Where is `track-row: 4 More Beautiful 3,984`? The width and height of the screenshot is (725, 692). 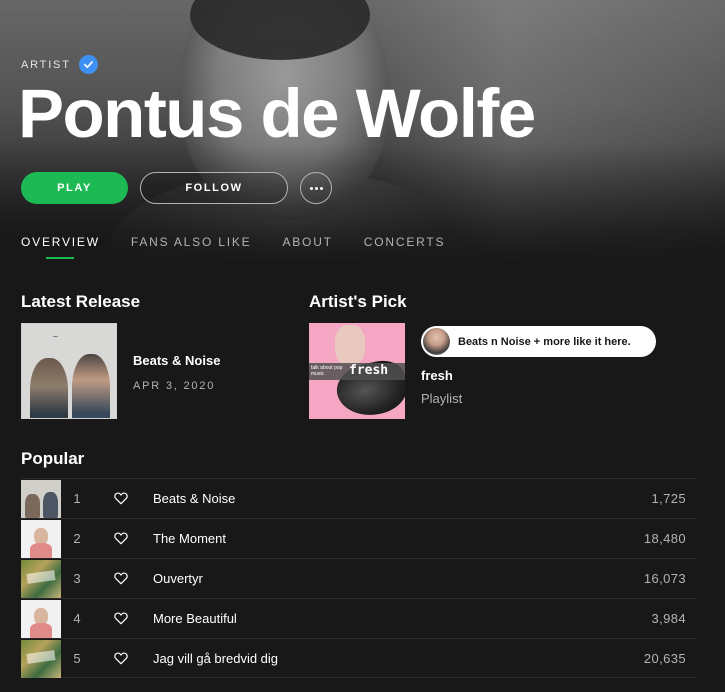
track-row: 4 More Beautiful 3,984 is located at coordinates (359, 618).